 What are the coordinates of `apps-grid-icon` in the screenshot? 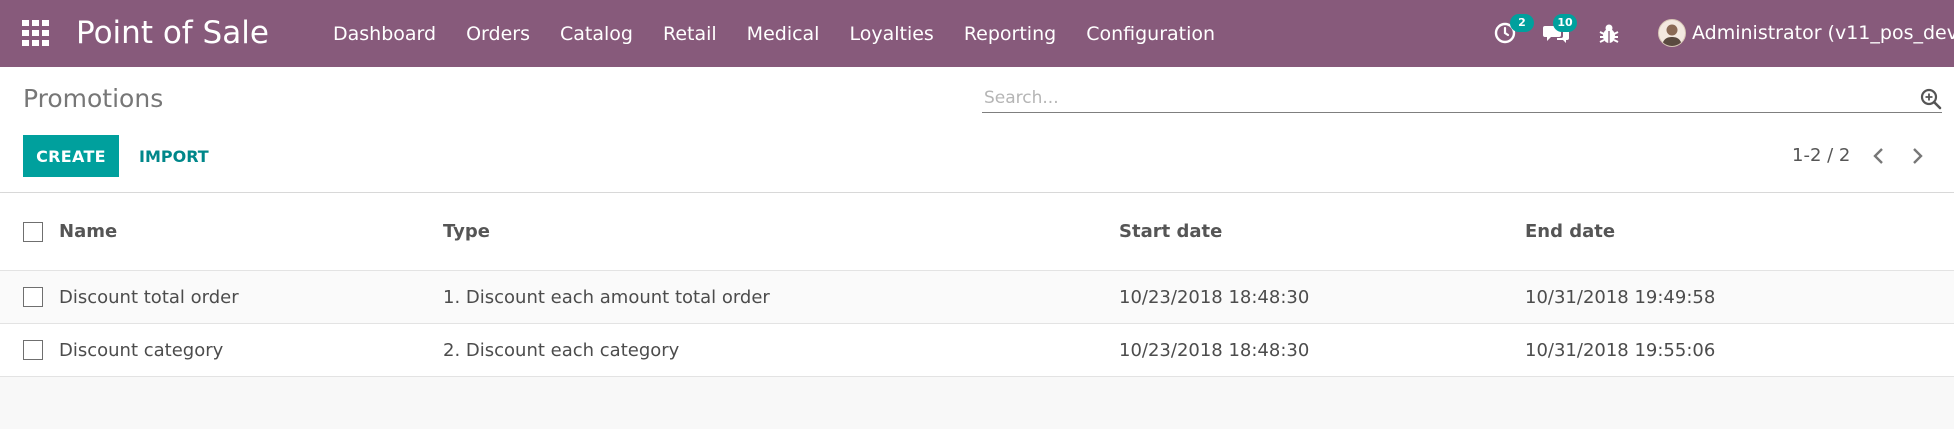 It's located at (36, 33).